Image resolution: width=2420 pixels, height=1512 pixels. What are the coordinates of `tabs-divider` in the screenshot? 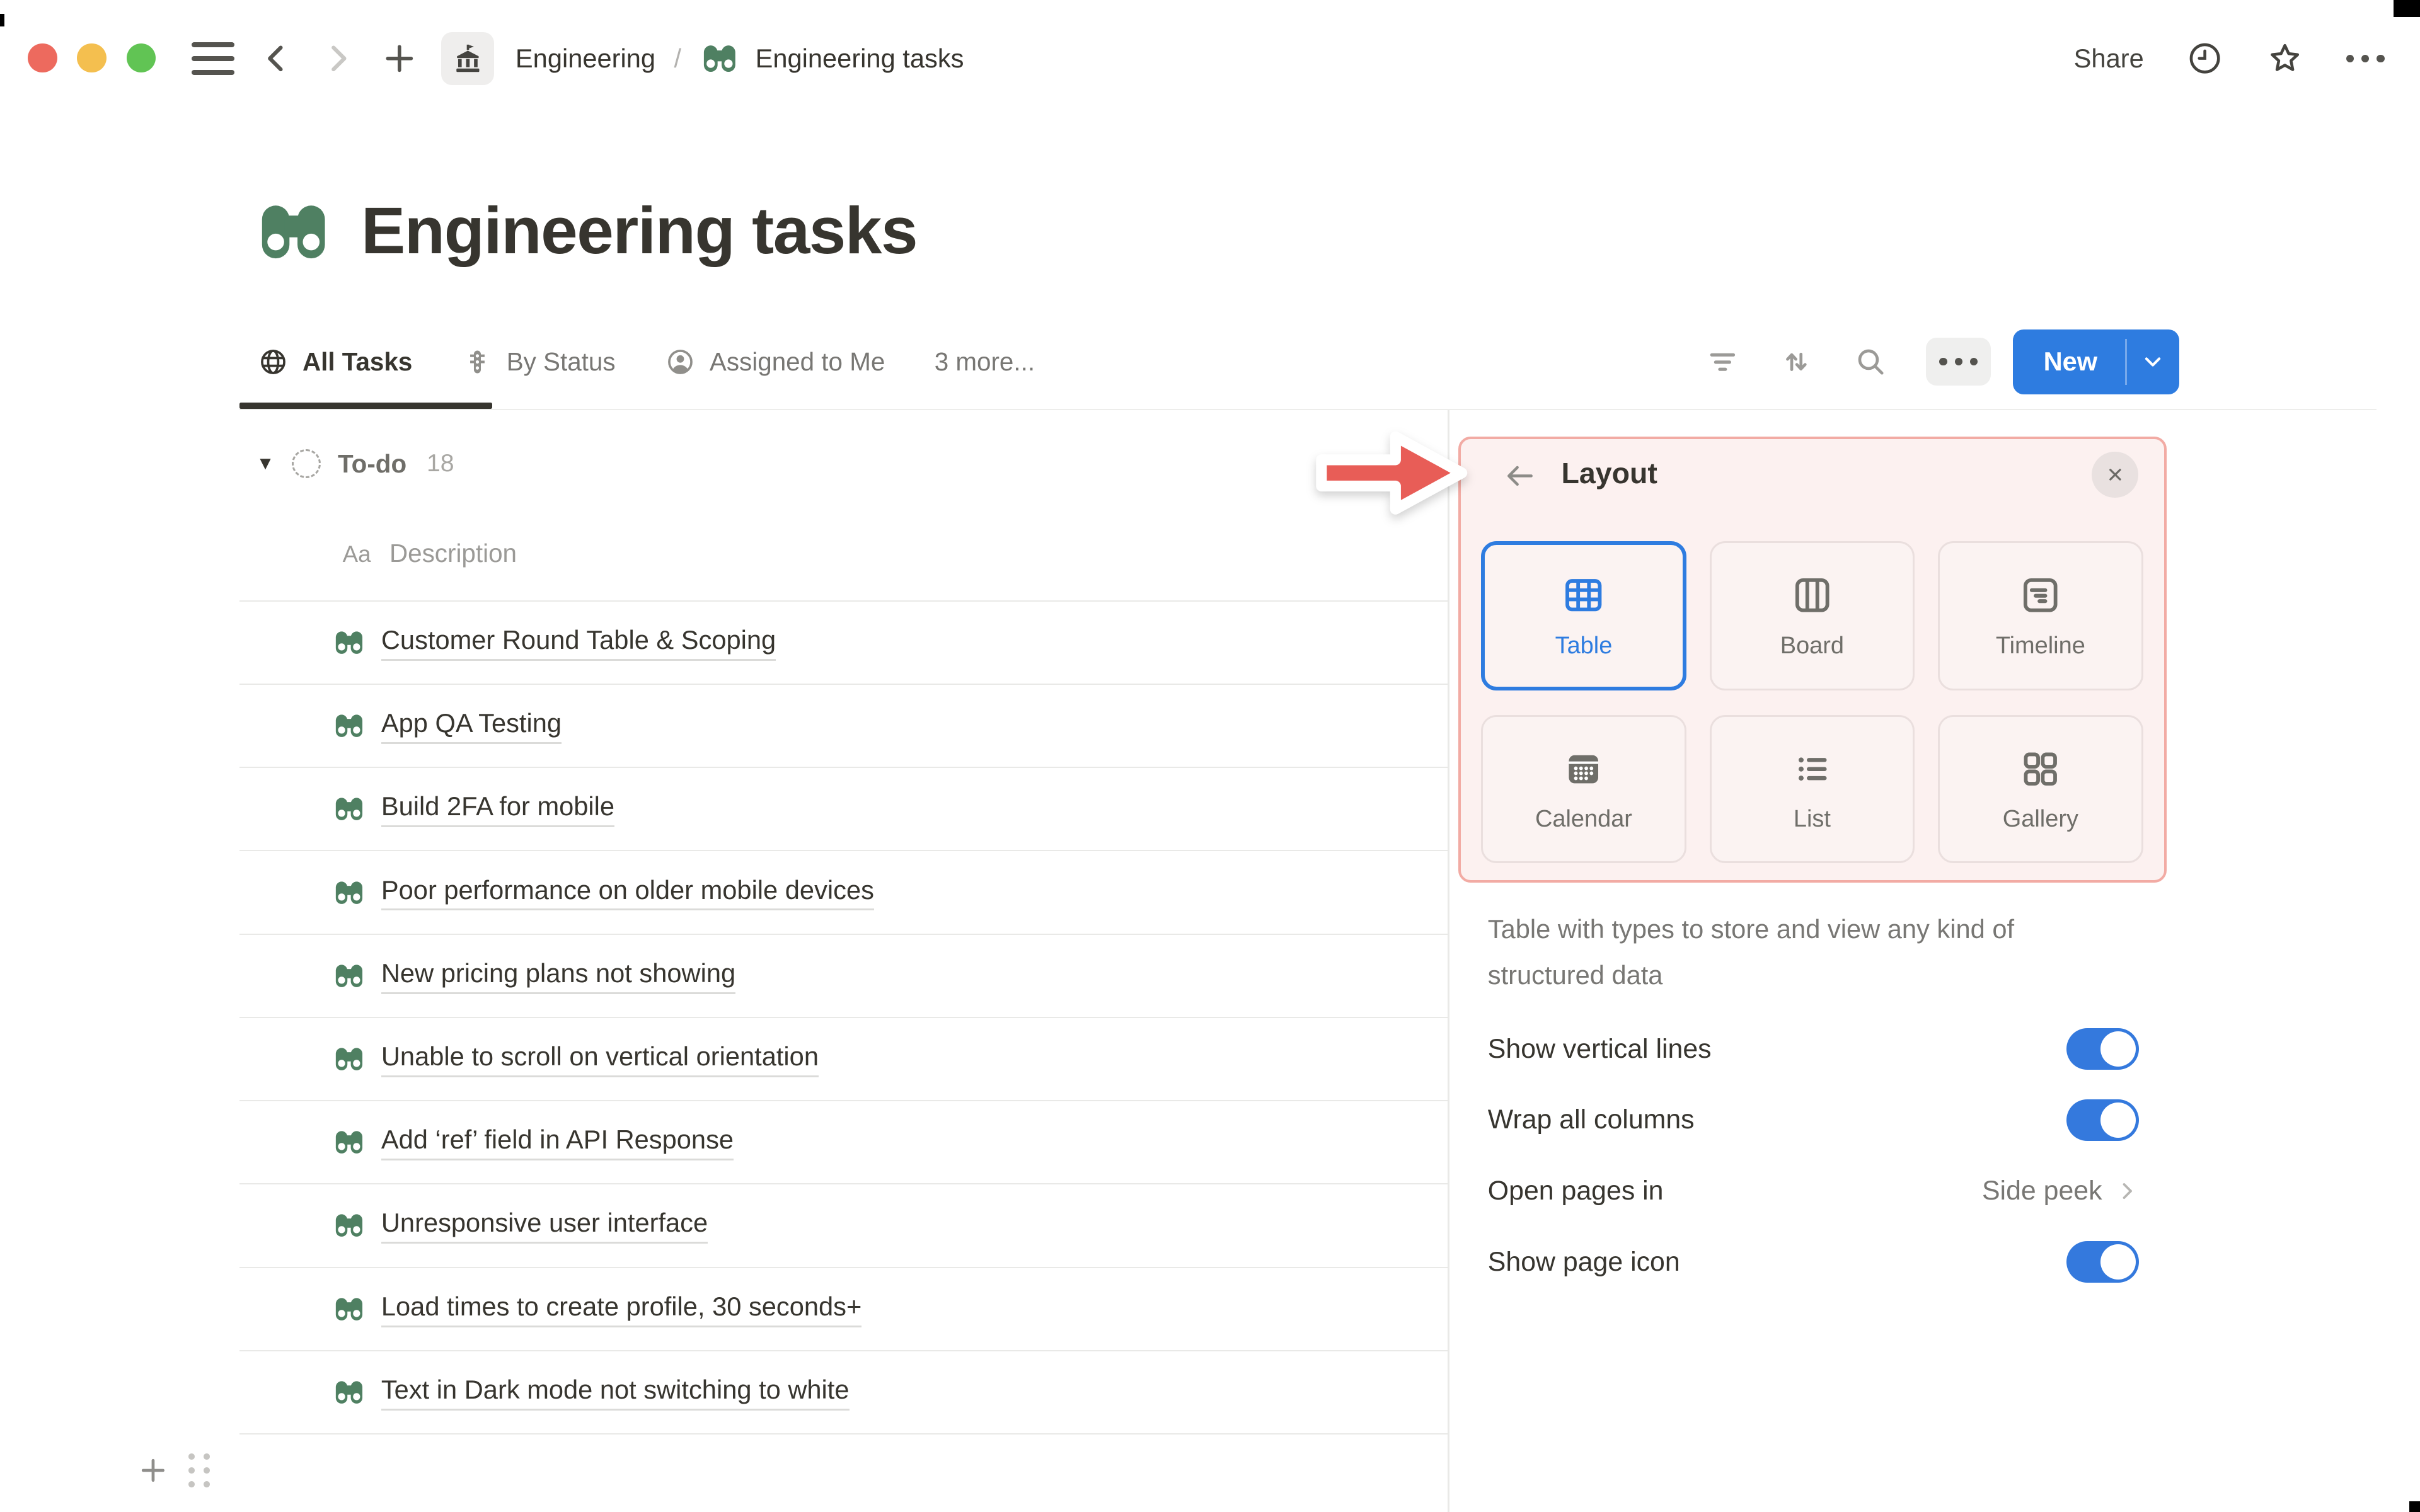 It's located at (1308, 409).